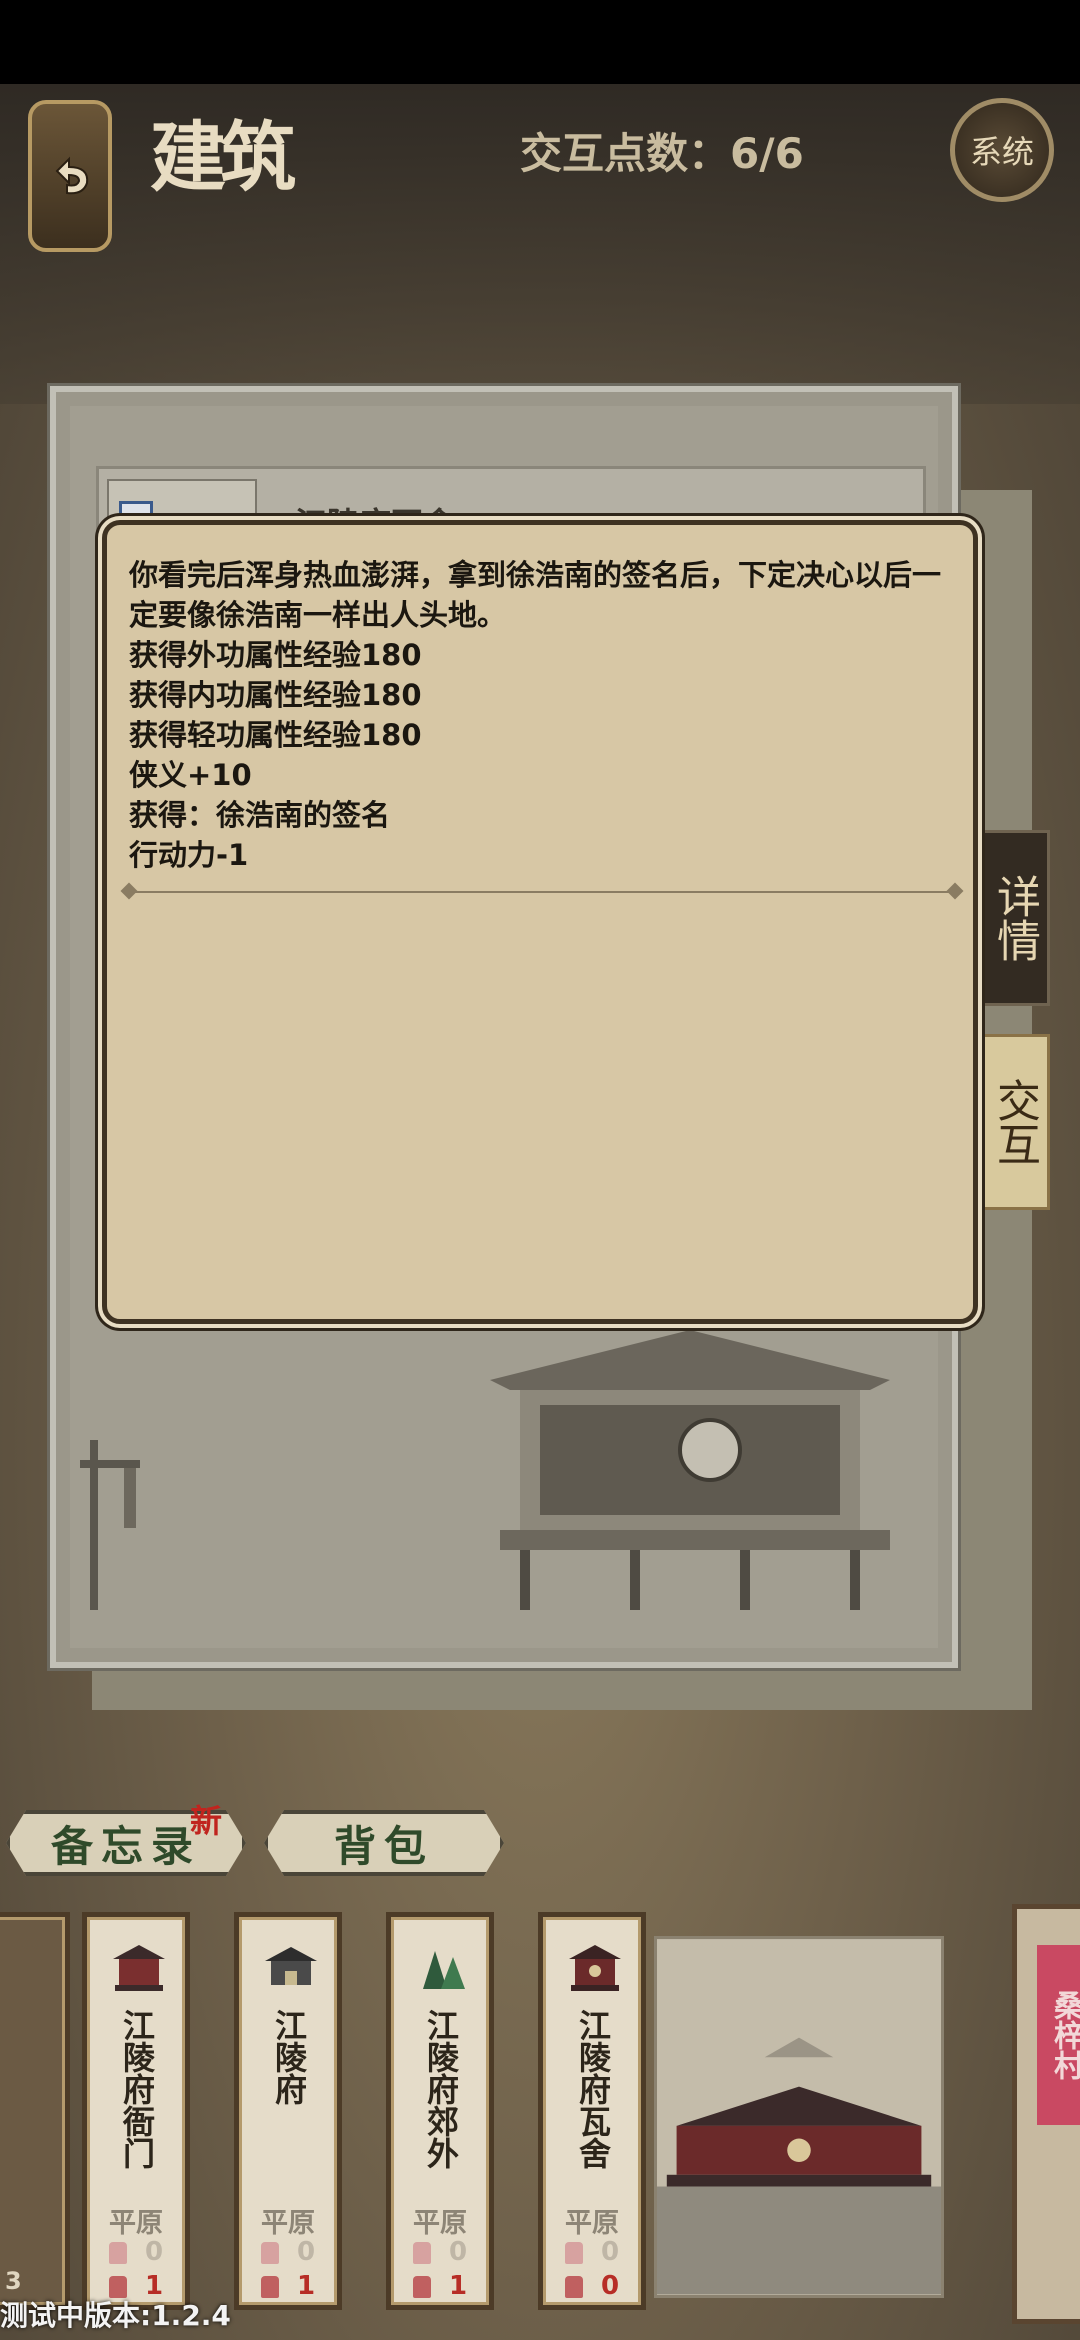 Image resolution: width=1080 pixels, height=2340 pixels. Describe the element at coordinates (1014, 1122) in the screenshot. I see `tab-interact: 交互` at that location.